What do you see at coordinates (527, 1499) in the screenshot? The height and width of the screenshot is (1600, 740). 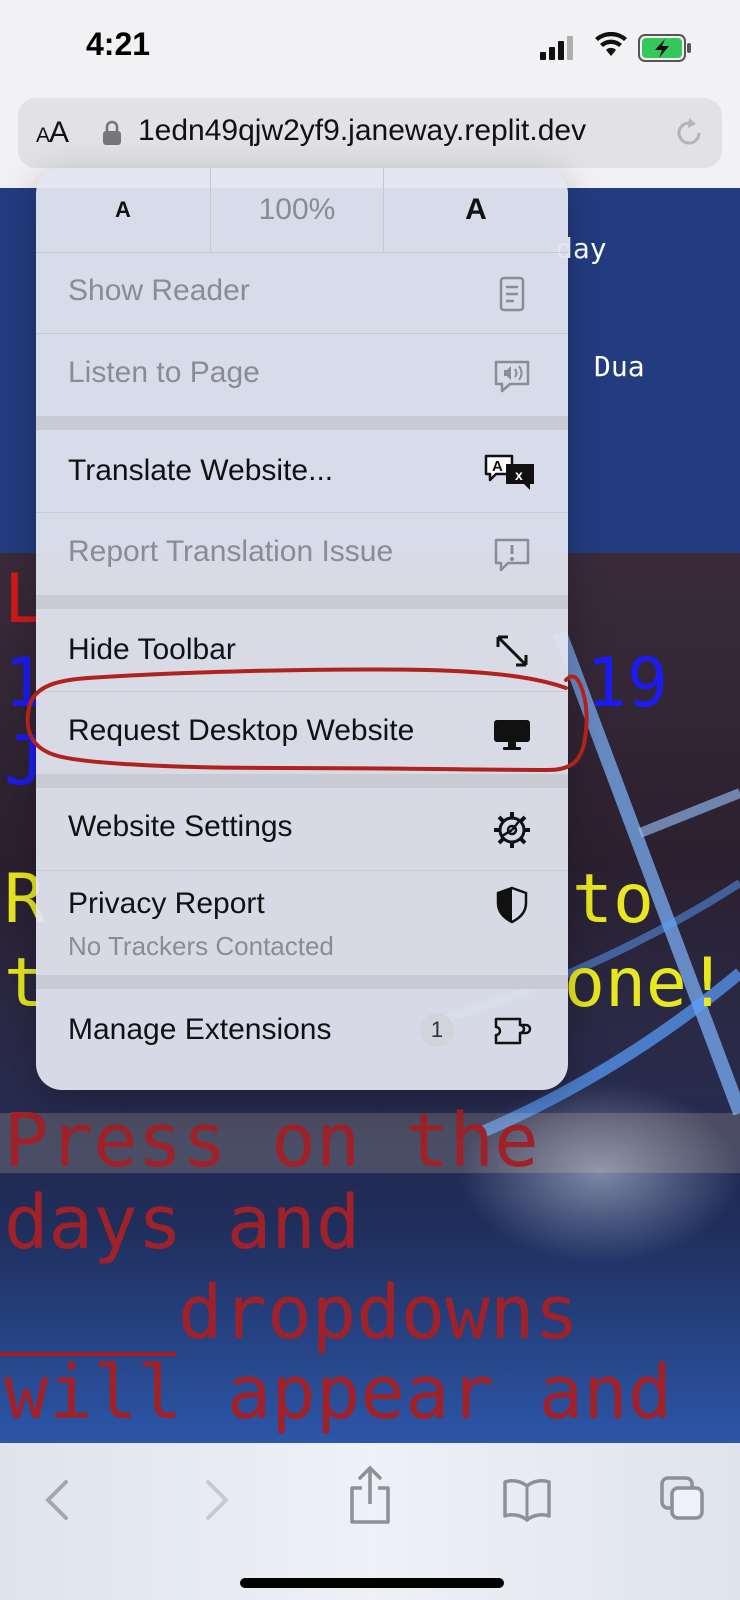 I see `bookmarks-icon` at bounding box center [527, 1499].